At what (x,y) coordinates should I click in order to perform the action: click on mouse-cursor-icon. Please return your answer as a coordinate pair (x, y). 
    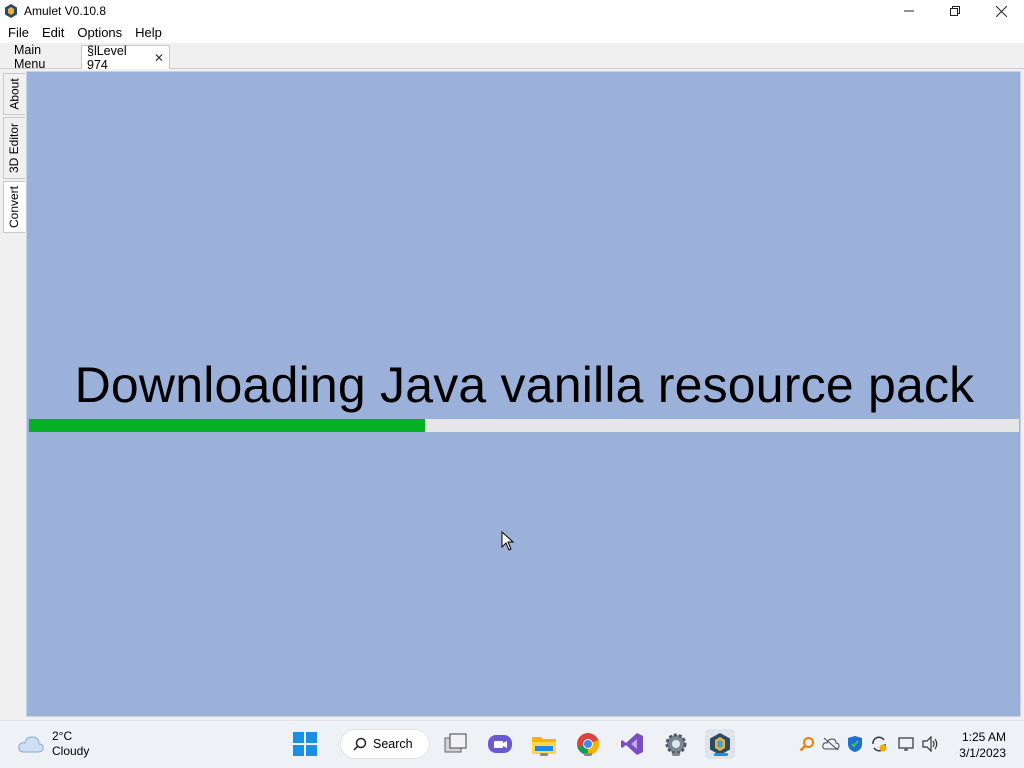
    Looking at the image, I should click on (508, 541).